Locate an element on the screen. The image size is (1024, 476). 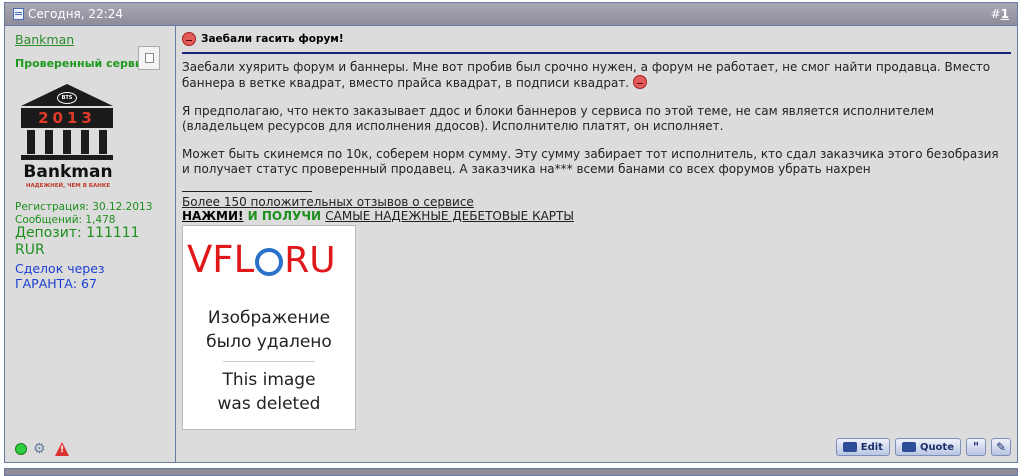
logo-columns is located at coordinates (67, 142).